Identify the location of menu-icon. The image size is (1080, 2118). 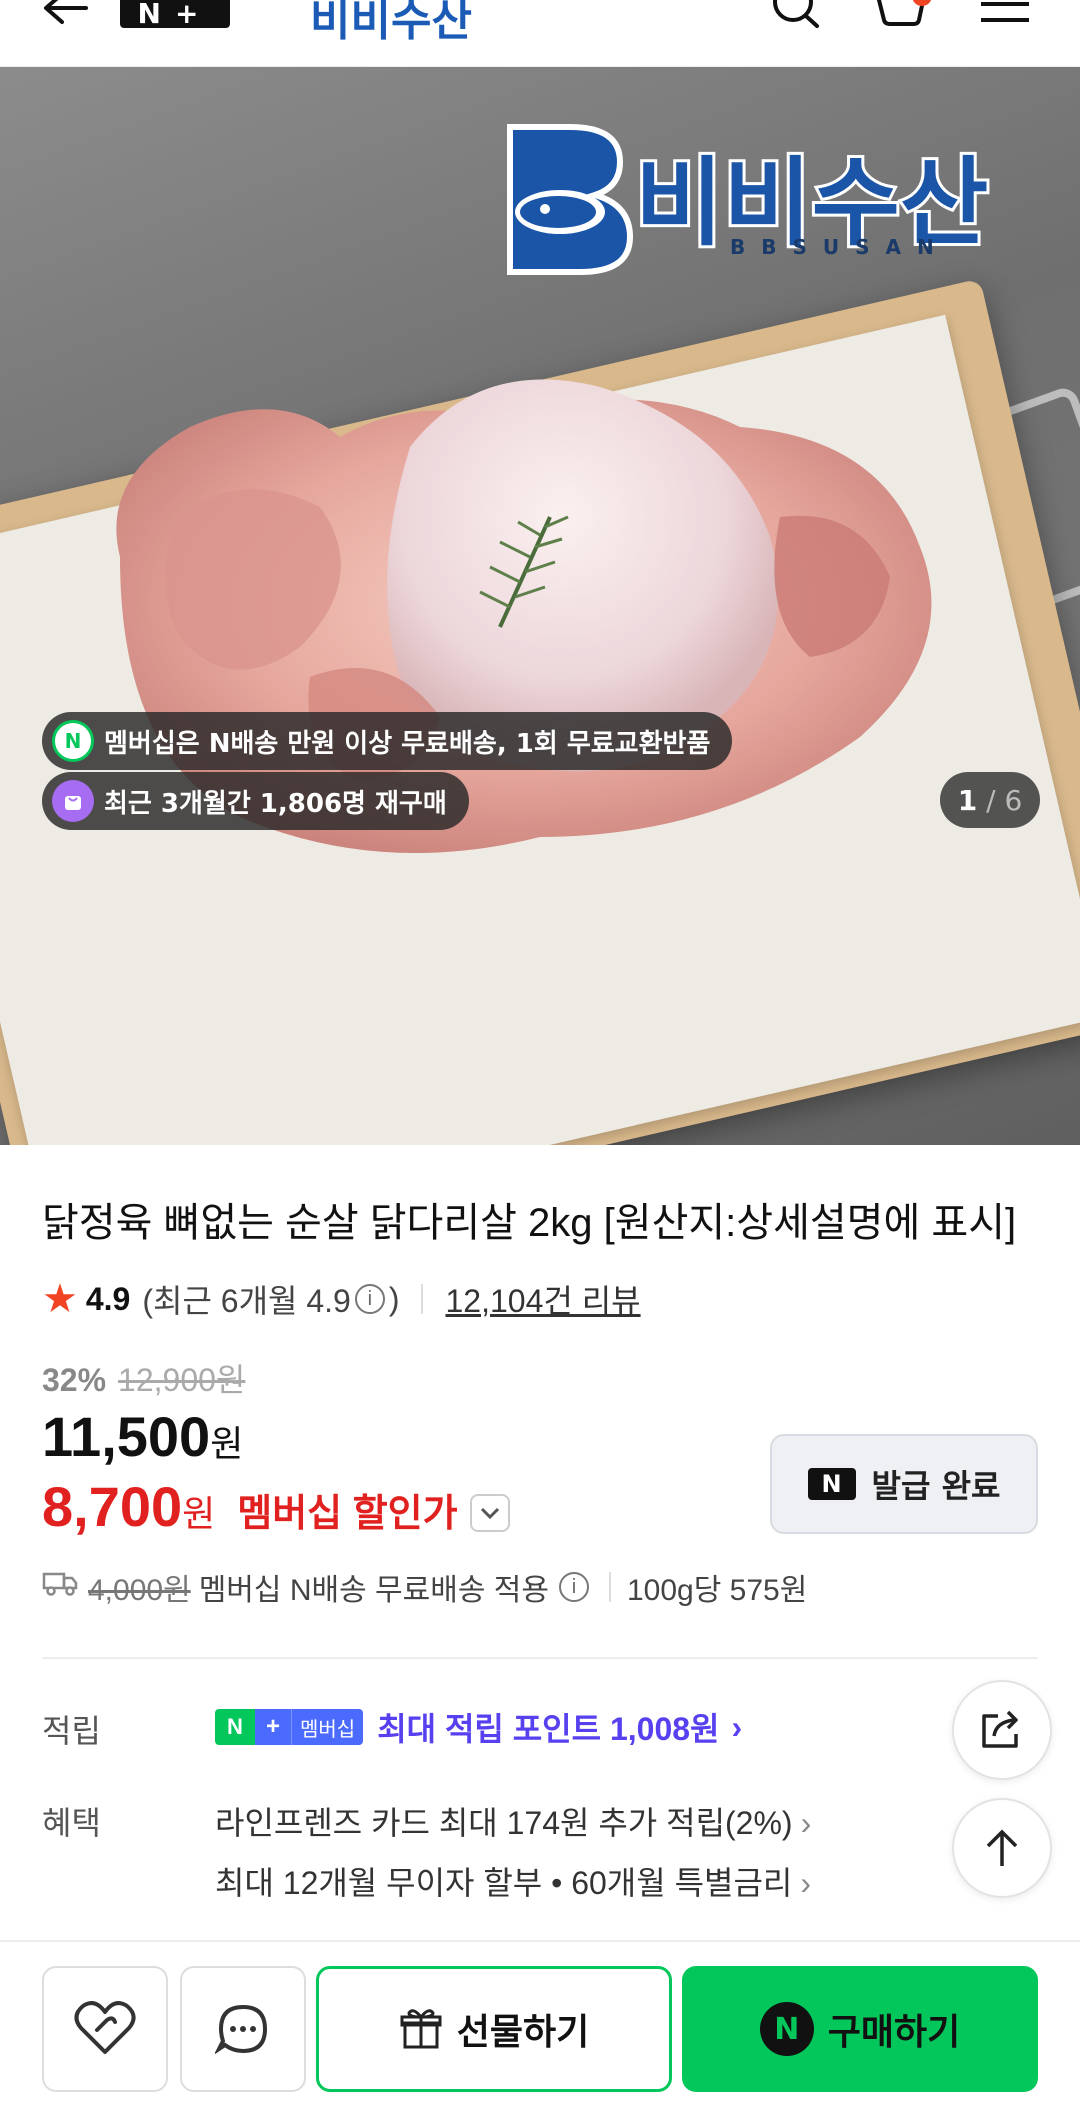
(1005, 15).